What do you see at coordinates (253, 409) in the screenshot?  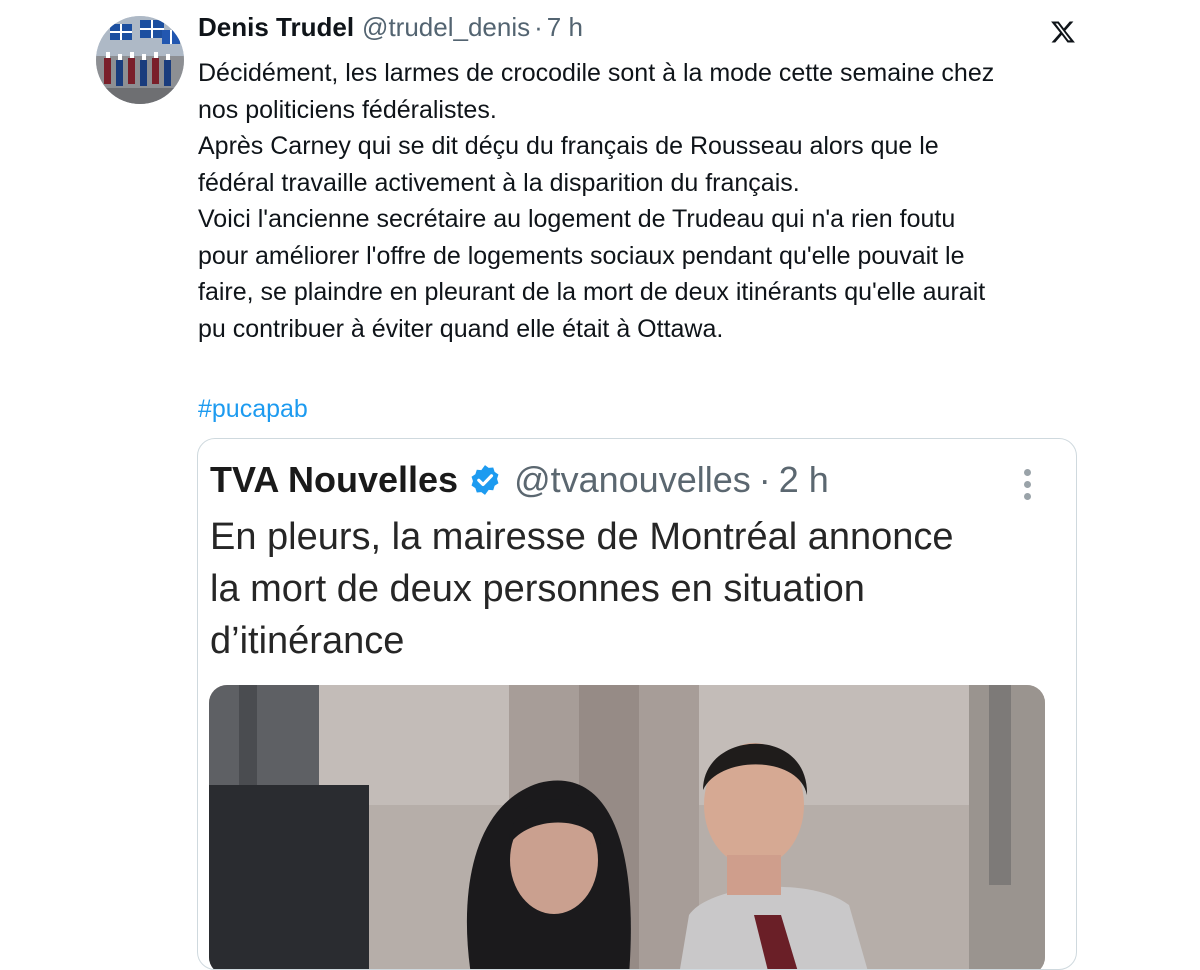 I see `hashtag-link: #pucapab` at bounding box center [253, 409].